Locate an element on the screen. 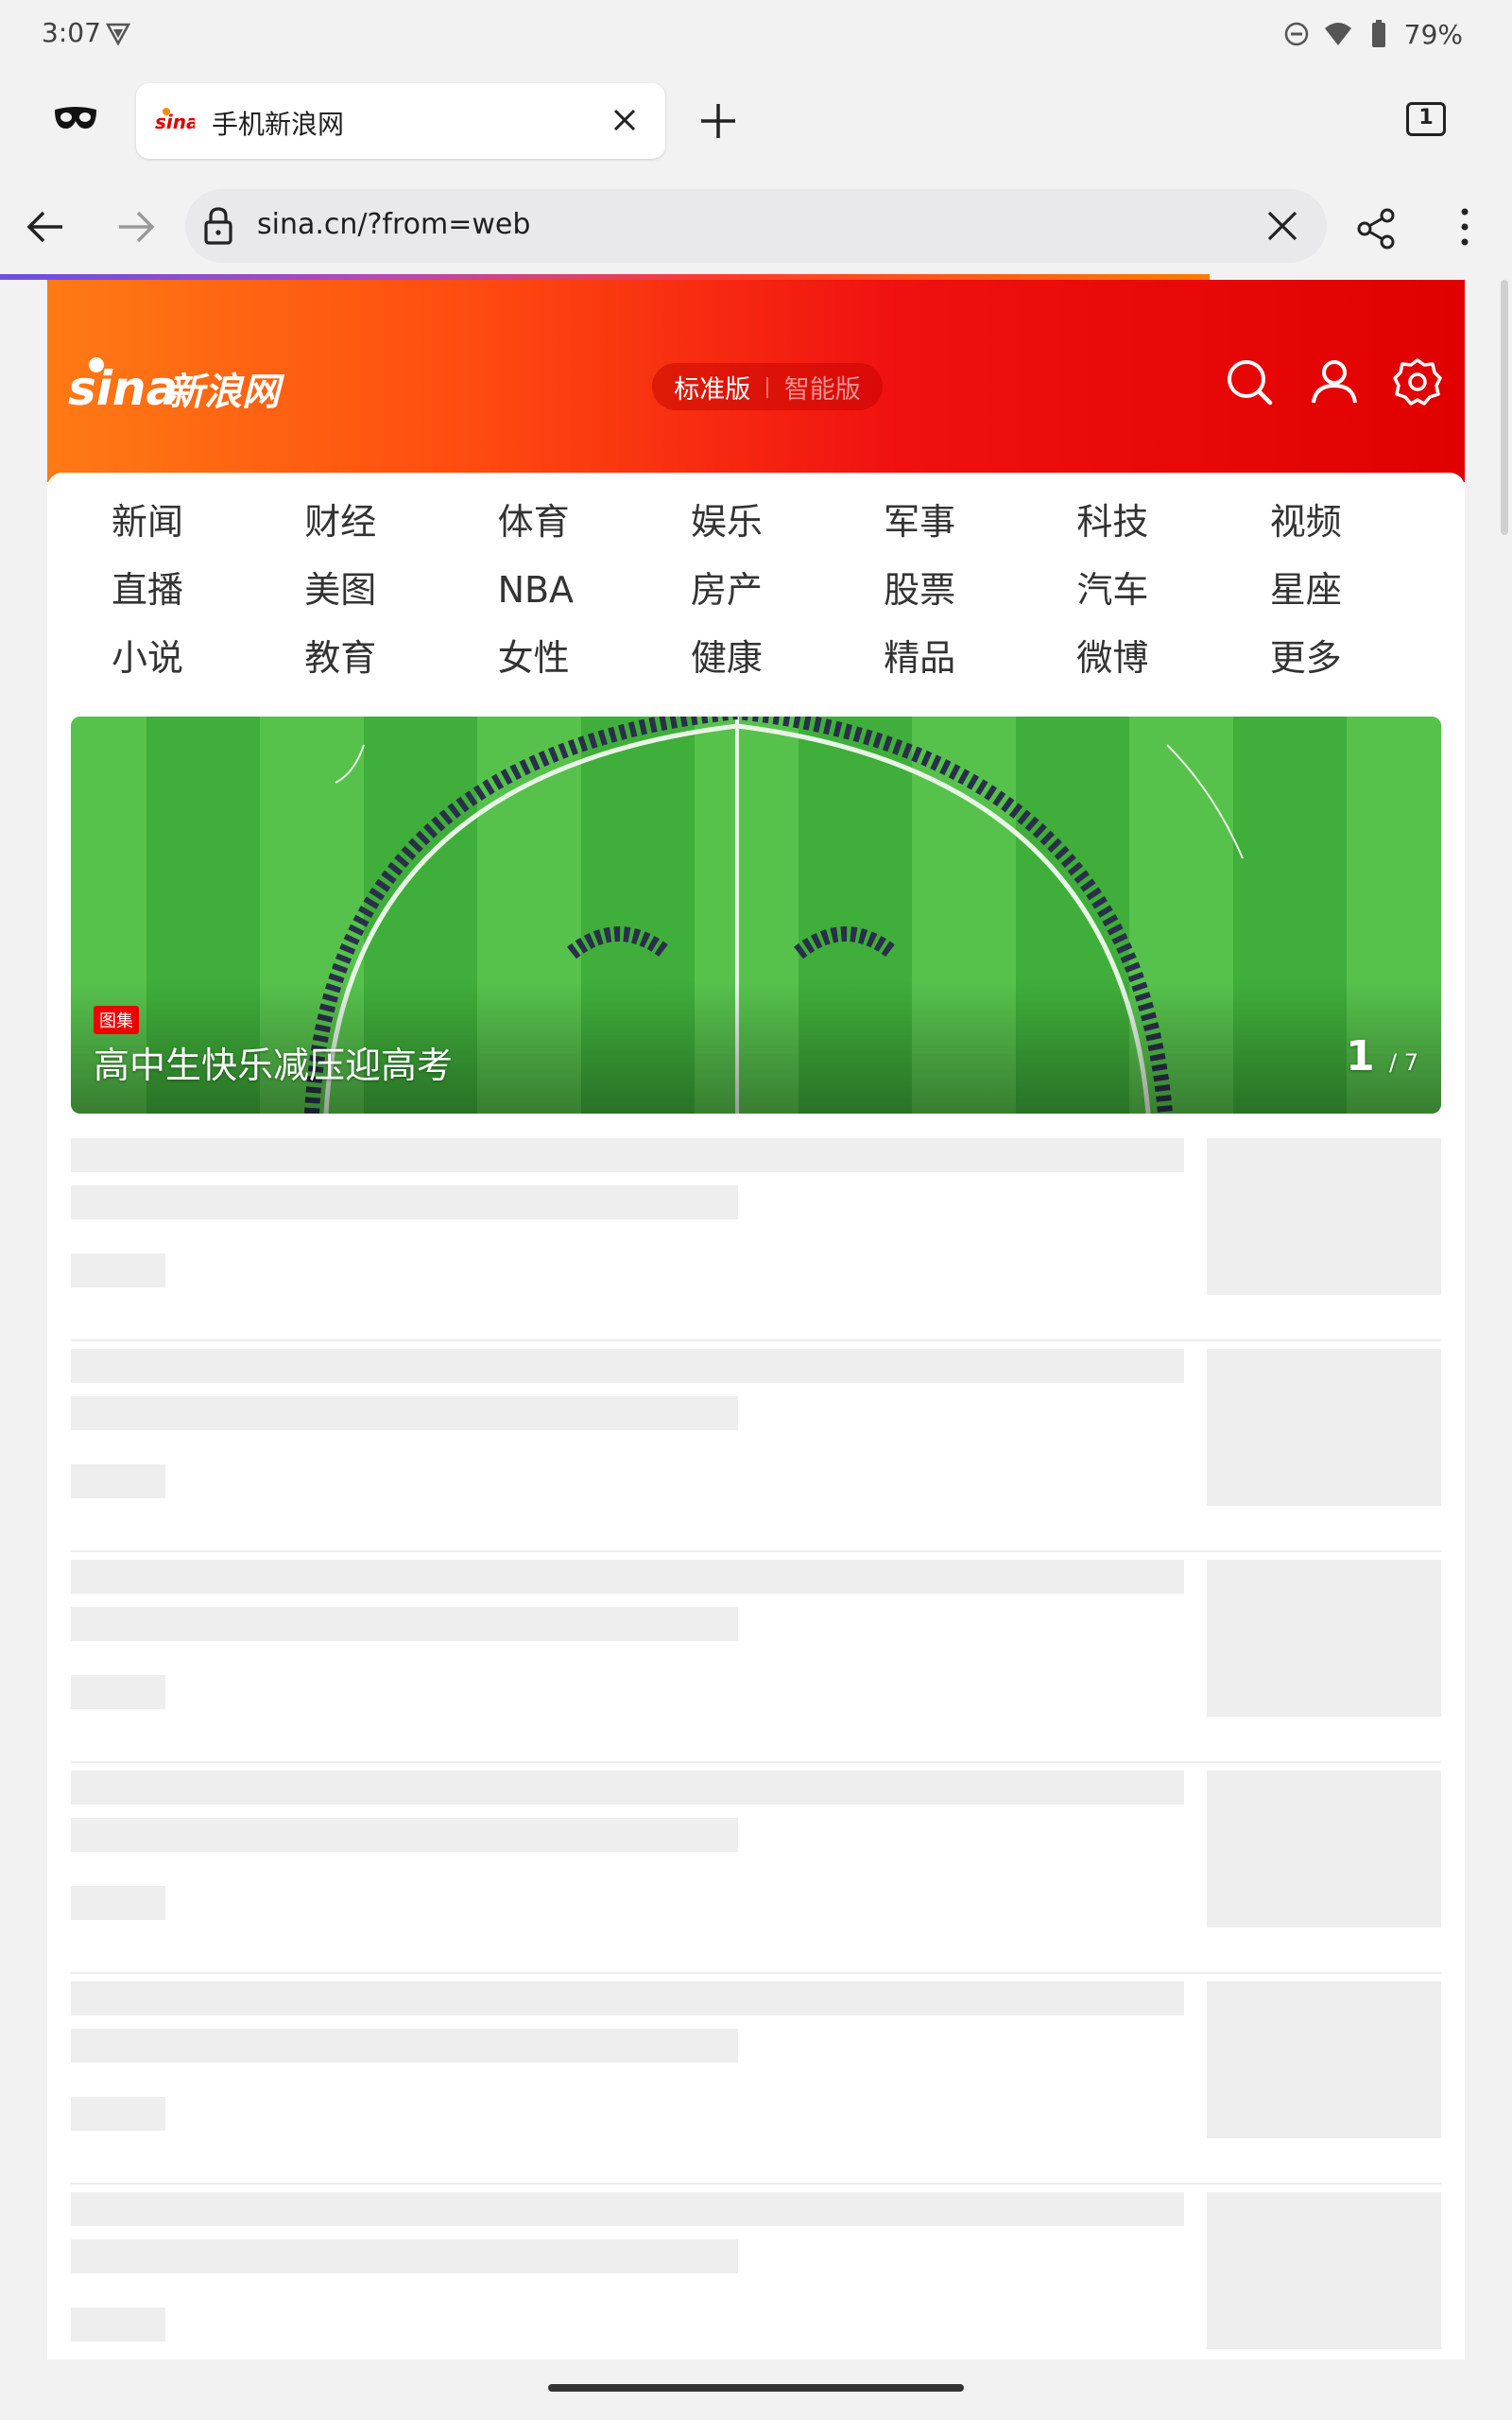  nav-item: 精品 is located at coordinates (951, 657).